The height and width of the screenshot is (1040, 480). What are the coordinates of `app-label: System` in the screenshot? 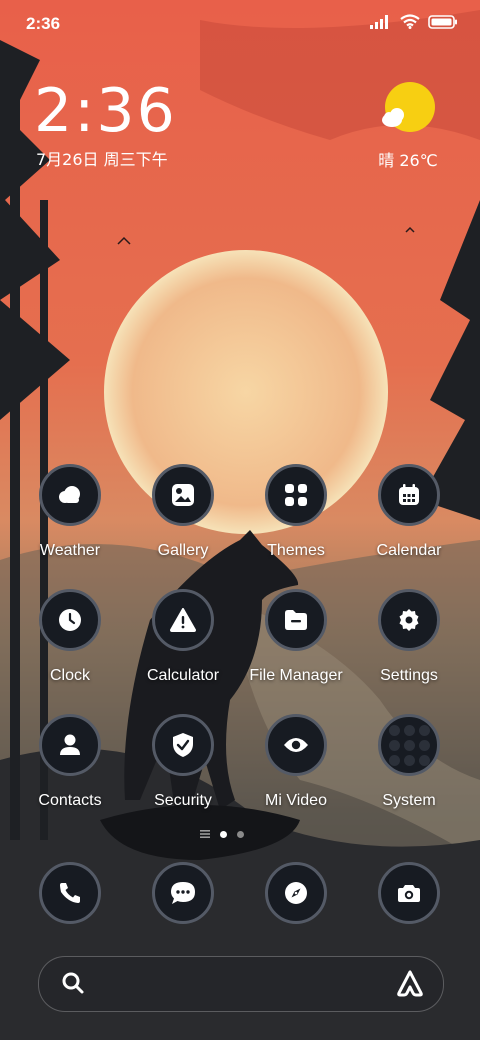 It's located at (409, 800).